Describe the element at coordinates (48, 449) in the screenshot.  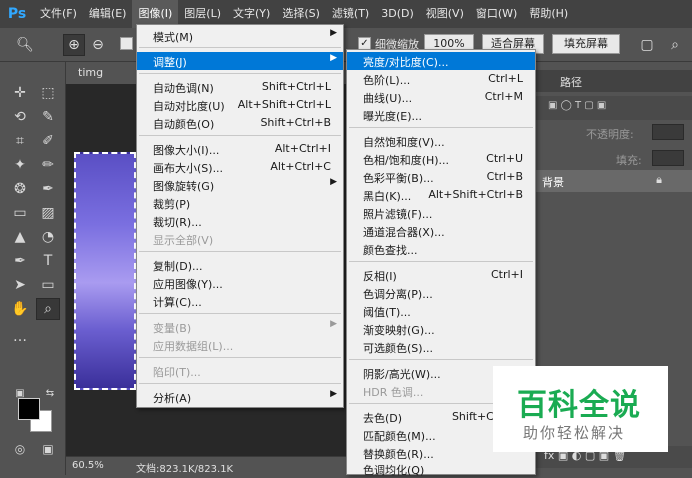
I see `screen-mode-icon: ▣` at that location.